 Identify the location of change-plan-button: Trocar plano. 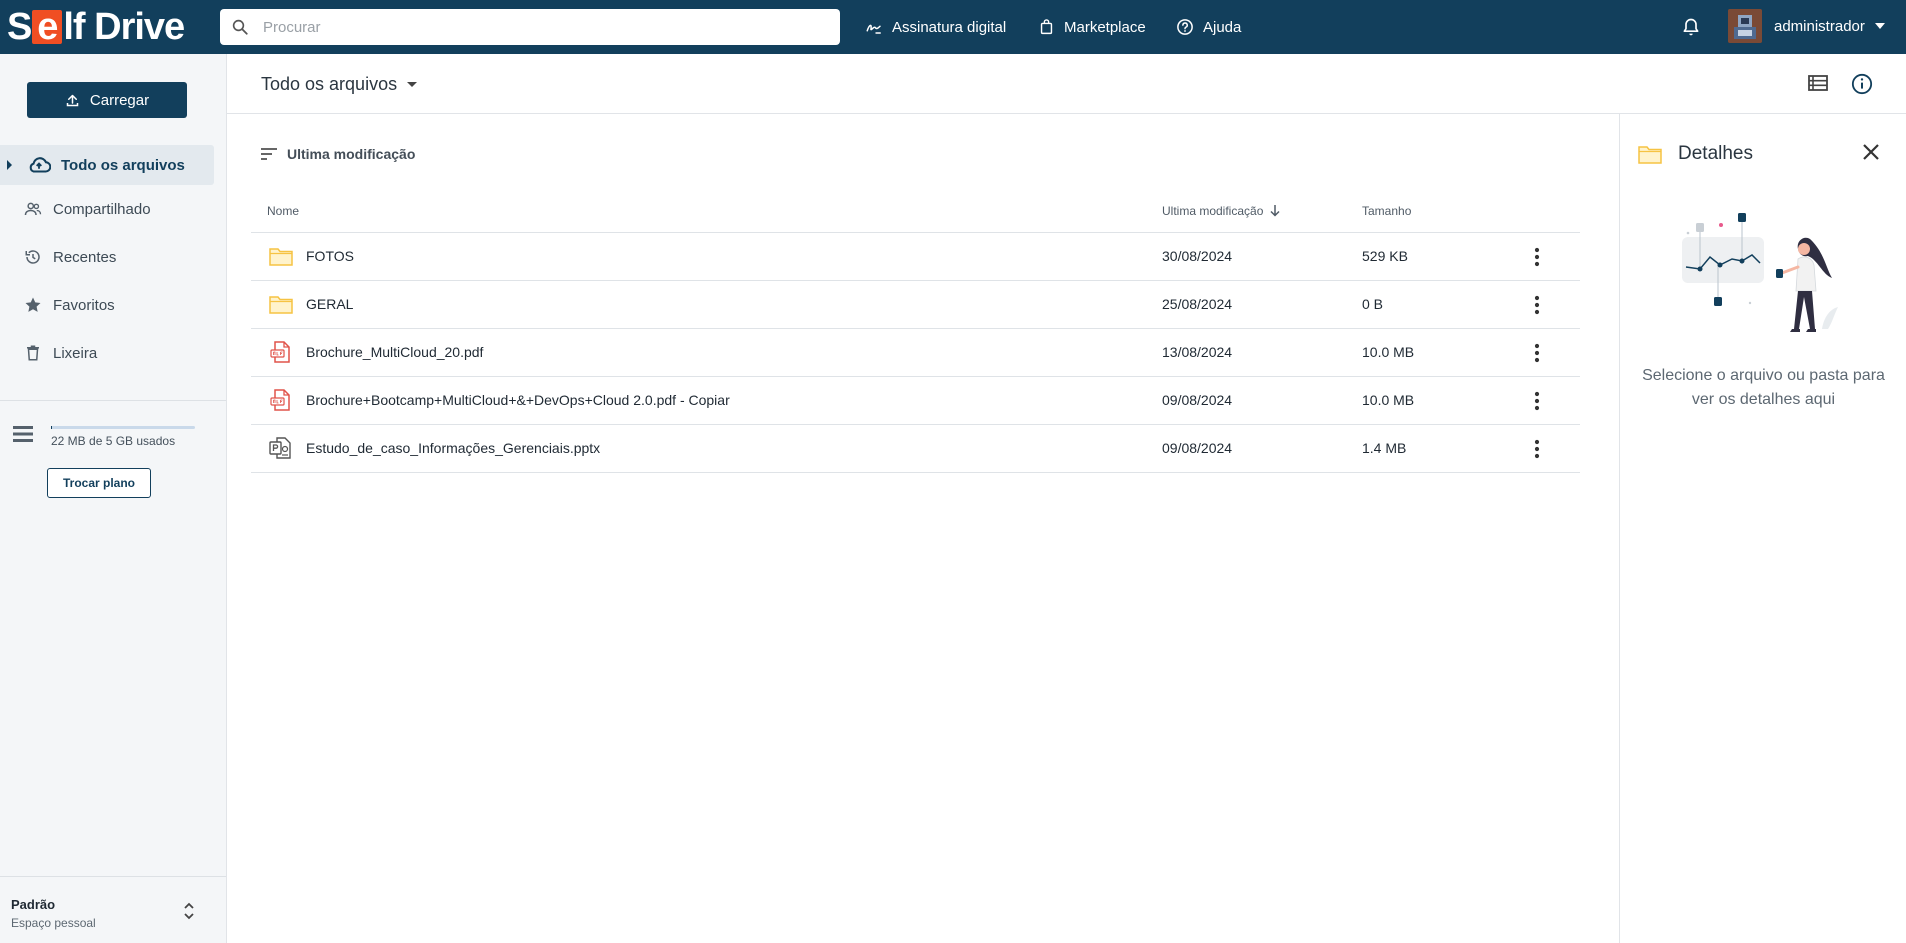
(99, 483).